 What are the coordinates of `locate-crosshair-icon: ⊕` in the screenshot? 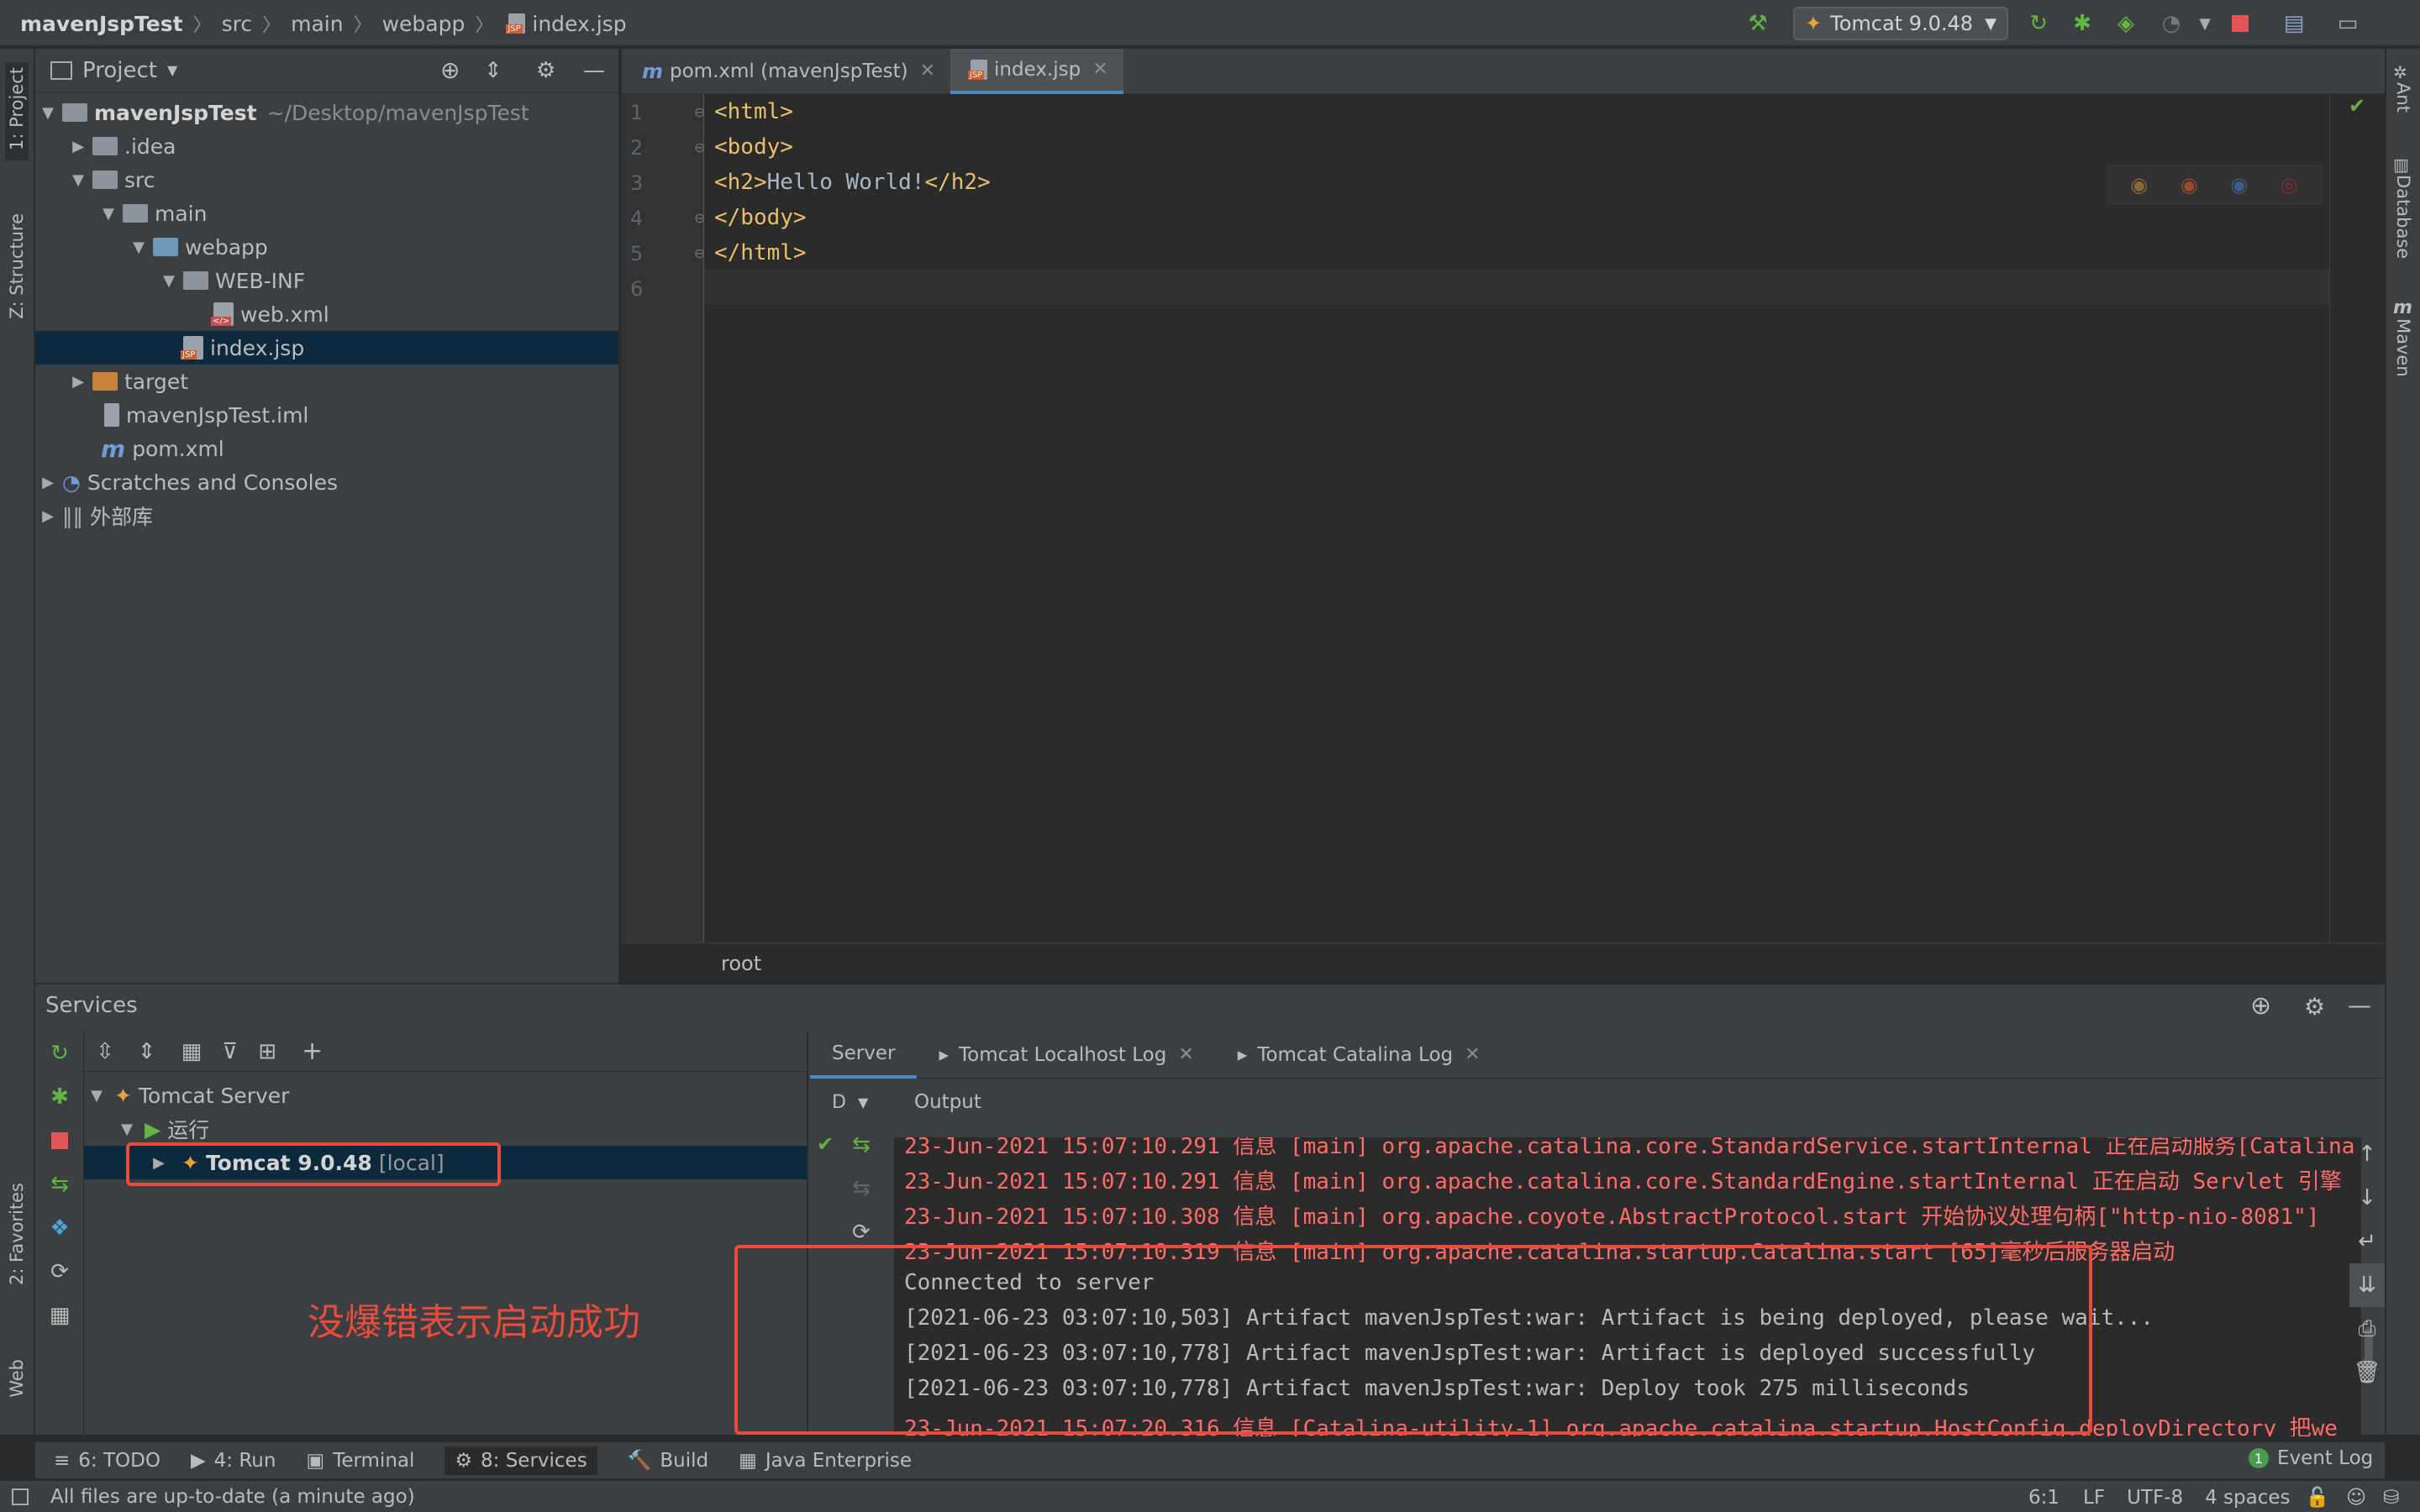 It's located at (2261, 1006).